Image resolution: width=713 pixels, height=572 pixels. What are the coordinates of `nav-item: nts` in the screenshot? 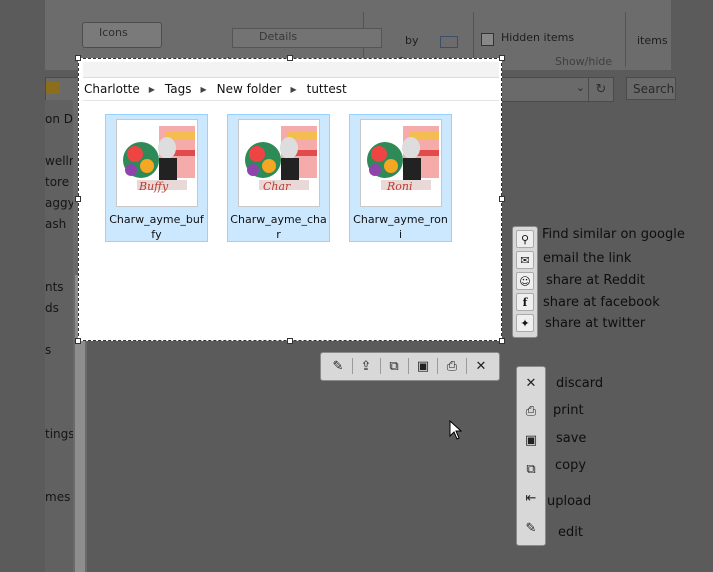 It's located at (54, 287).